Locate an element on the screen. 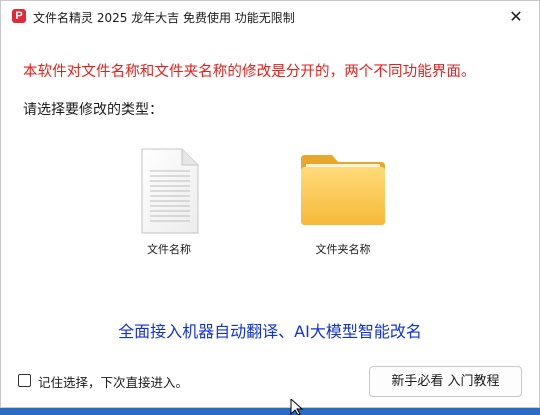 The width and height of the screenshot is (540, 415). folder-name-label: 文件夹名称 is located at coordinates (343, 249).